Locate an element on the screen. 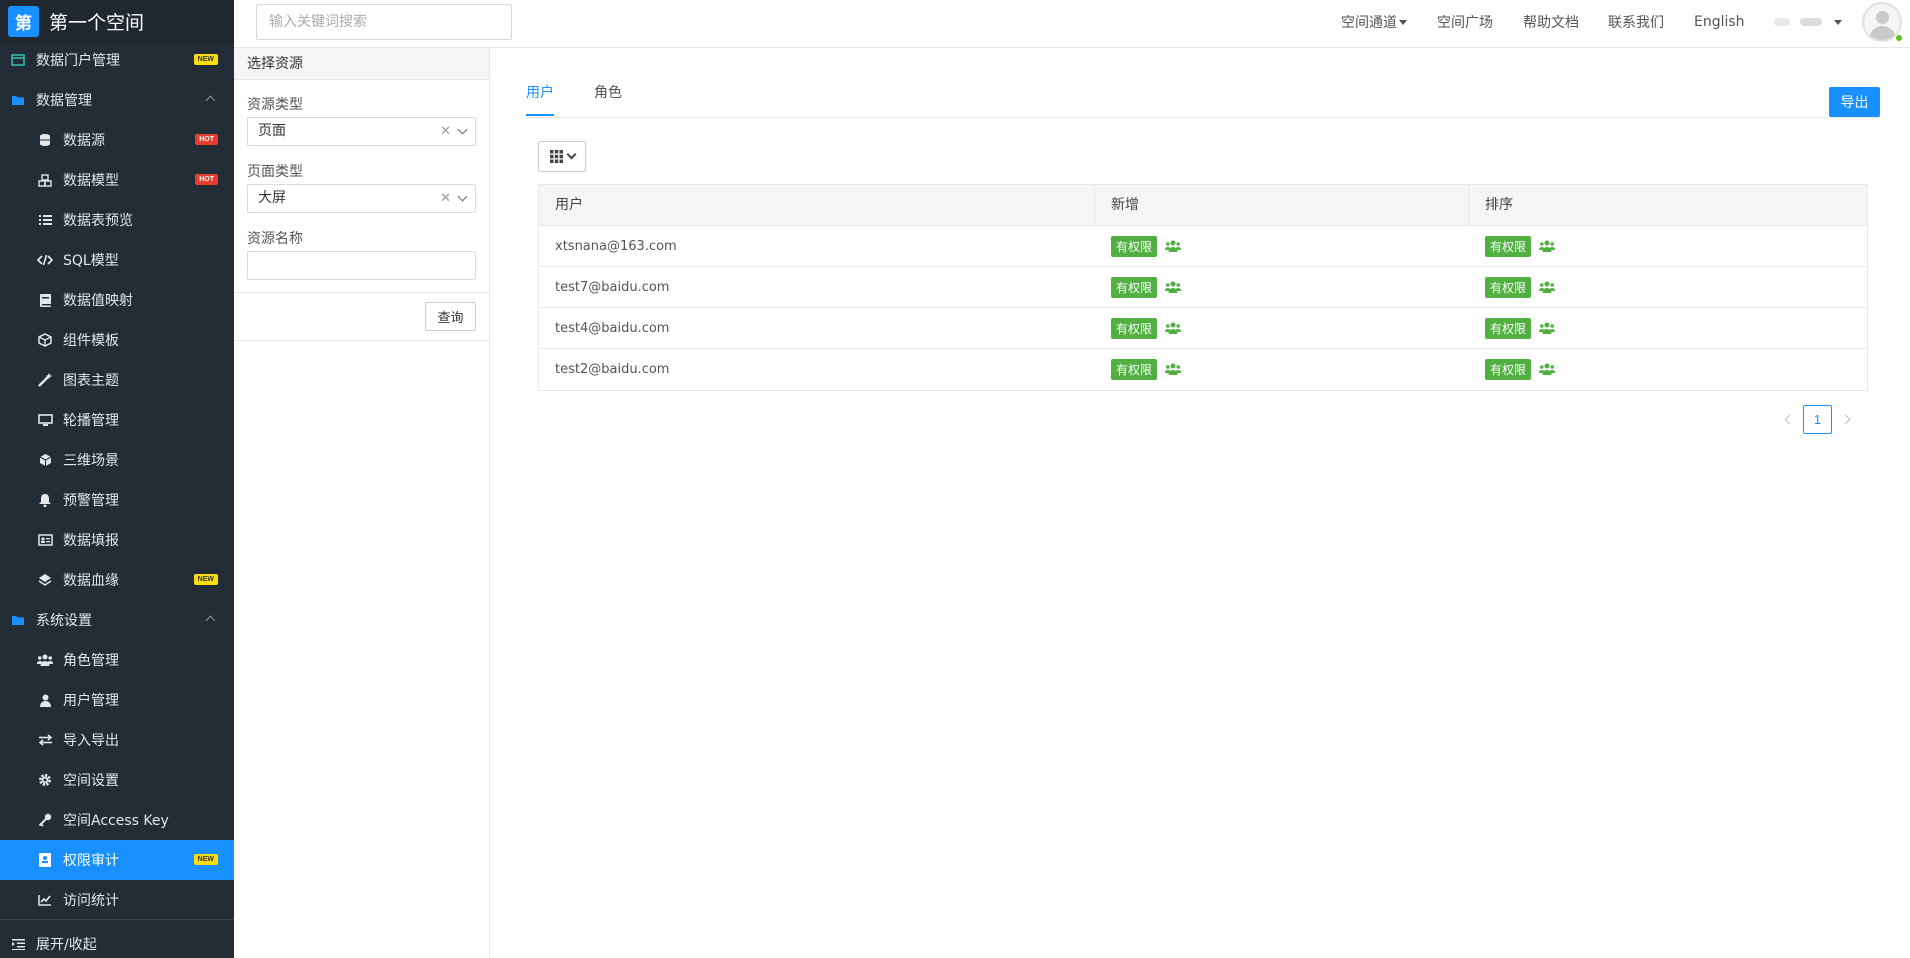 The height and width of the screenshot is (958, 1910). sidebar-group-system-settings: 系统设置 is located at coordinates (117, 620).